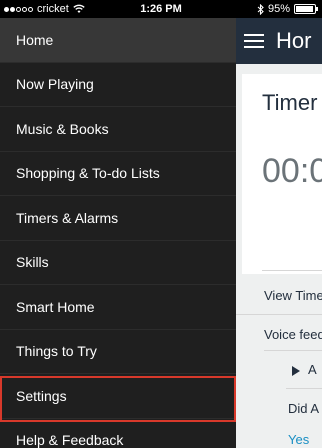  I want to click on menu-item-music-books: Music & Books, so click(118, 129).